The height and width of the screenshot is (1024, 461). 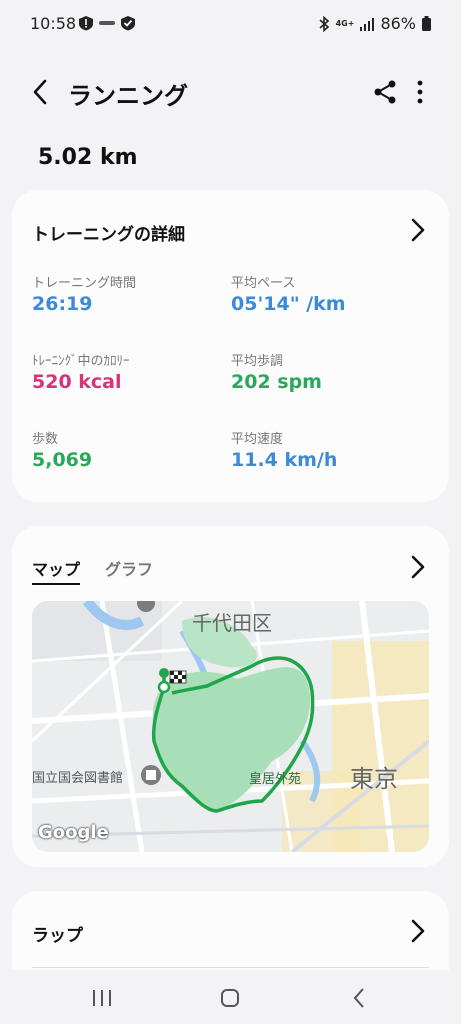 What do you see at coordinates (129, 568) in the screenshot?
I see `tab-graph: グラフ` at bounding box center [129, 568].